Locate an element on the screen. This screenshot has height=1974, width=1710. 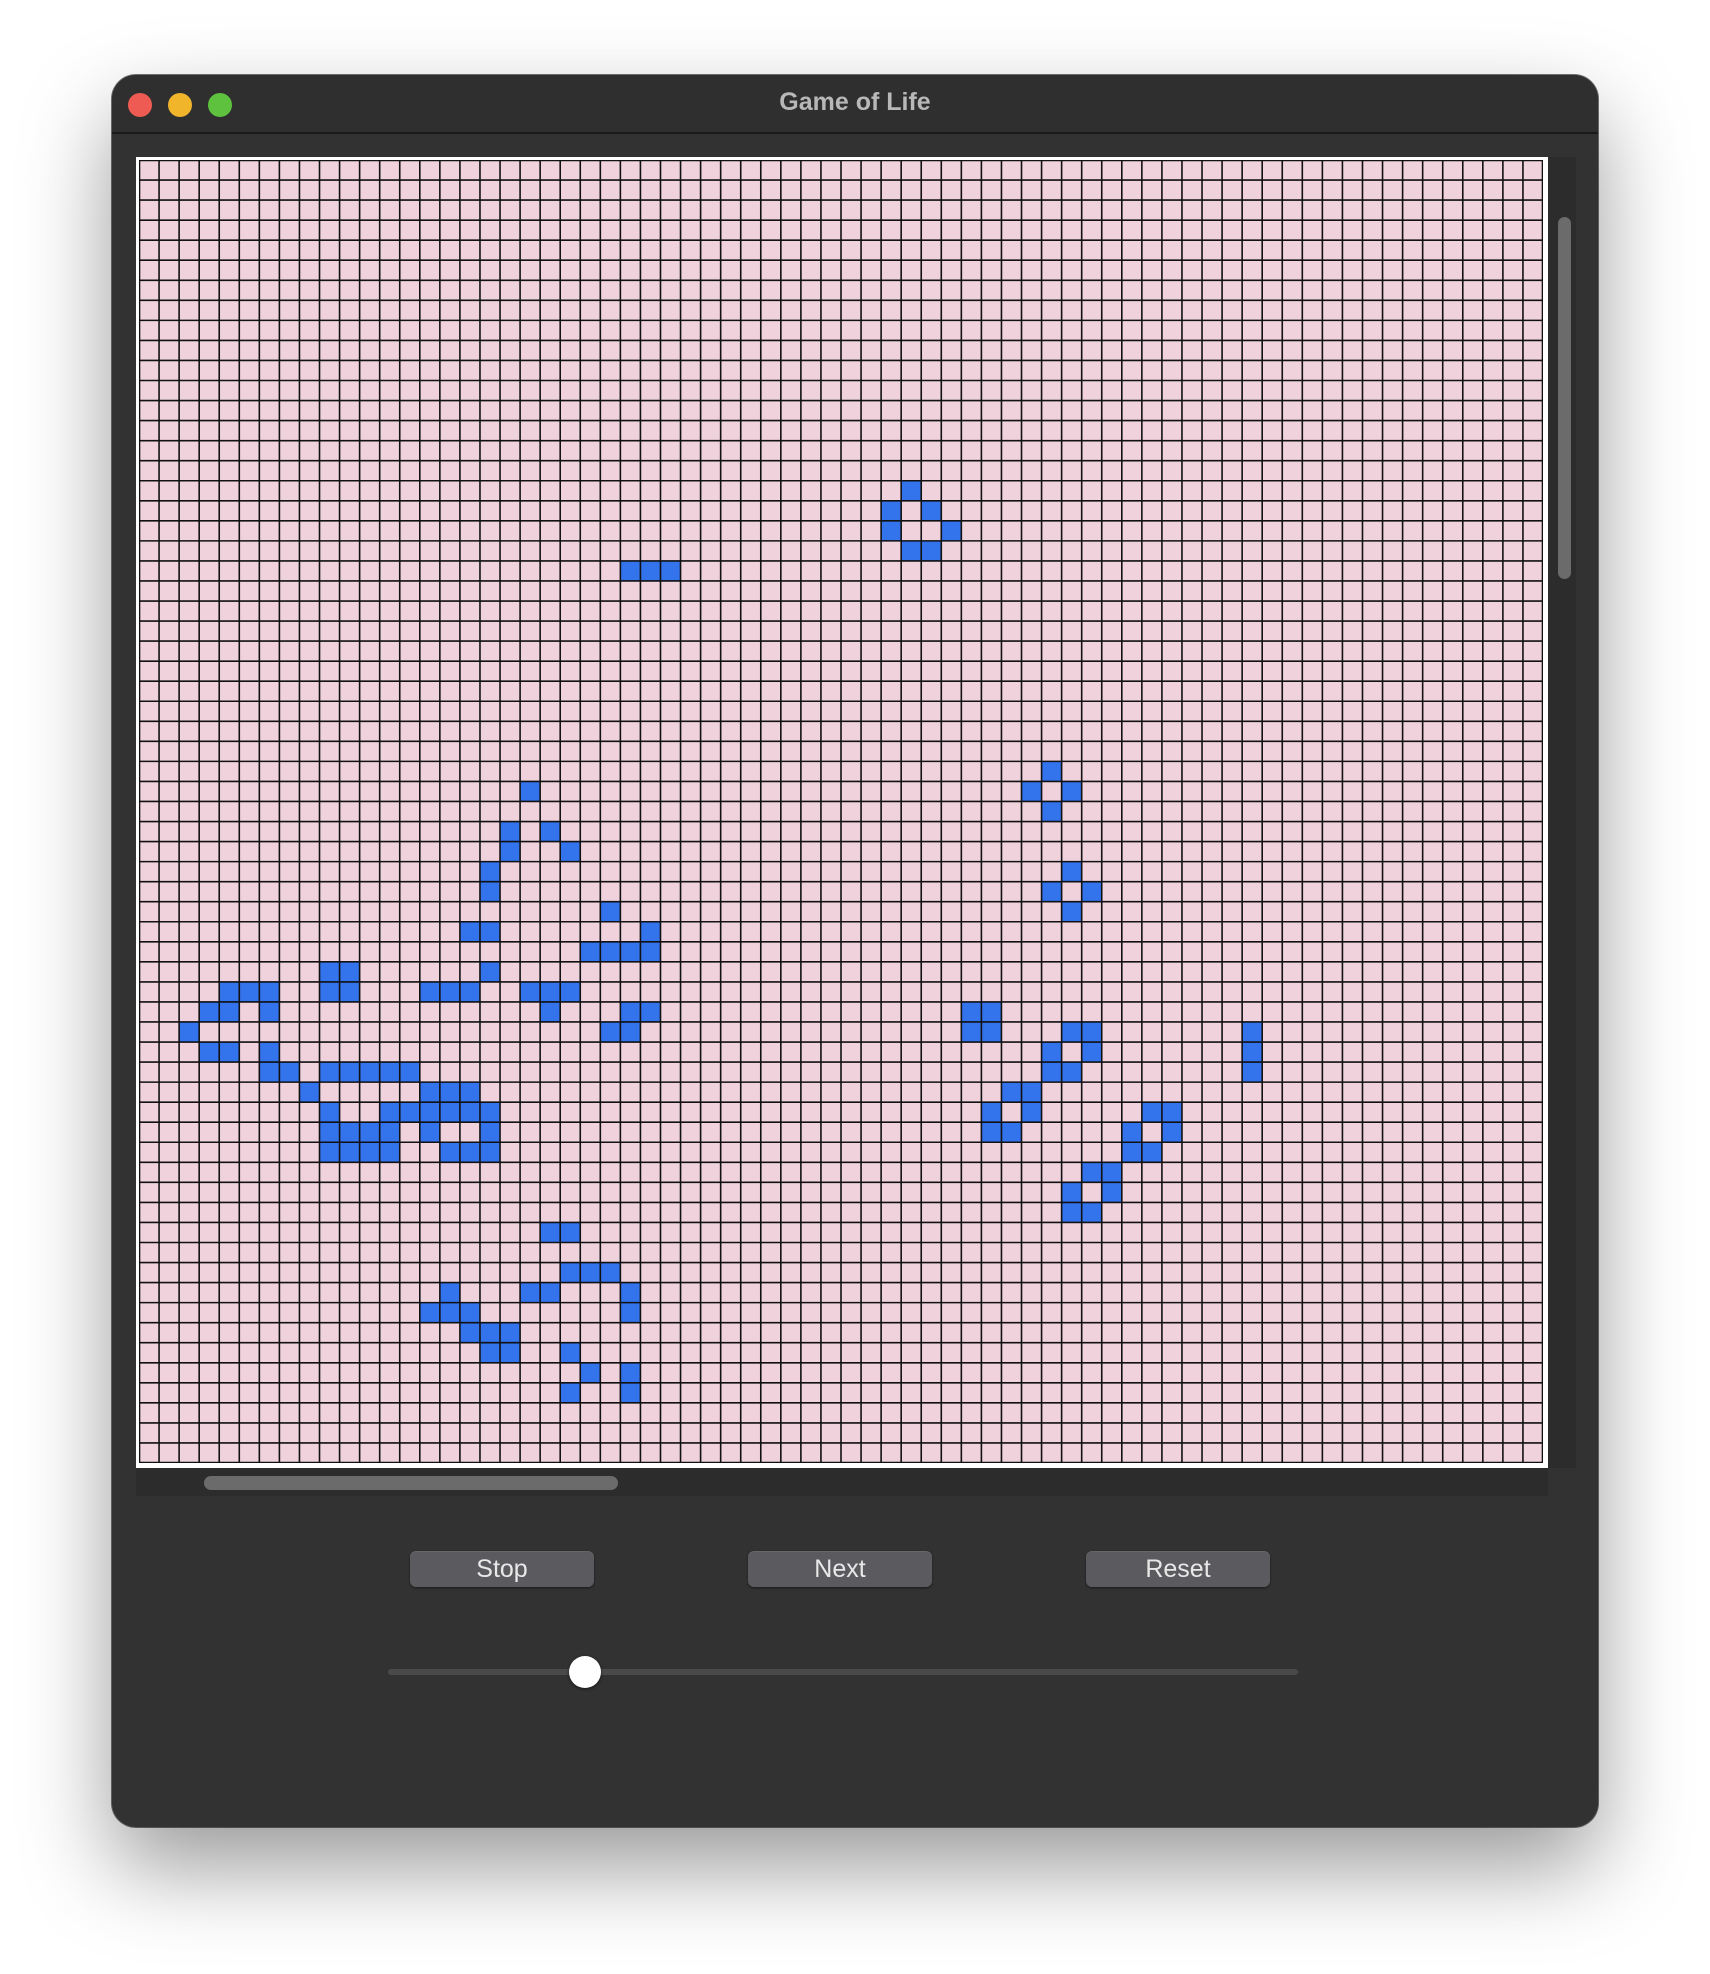
next-button: Next is located at coordinates (840, 1569).